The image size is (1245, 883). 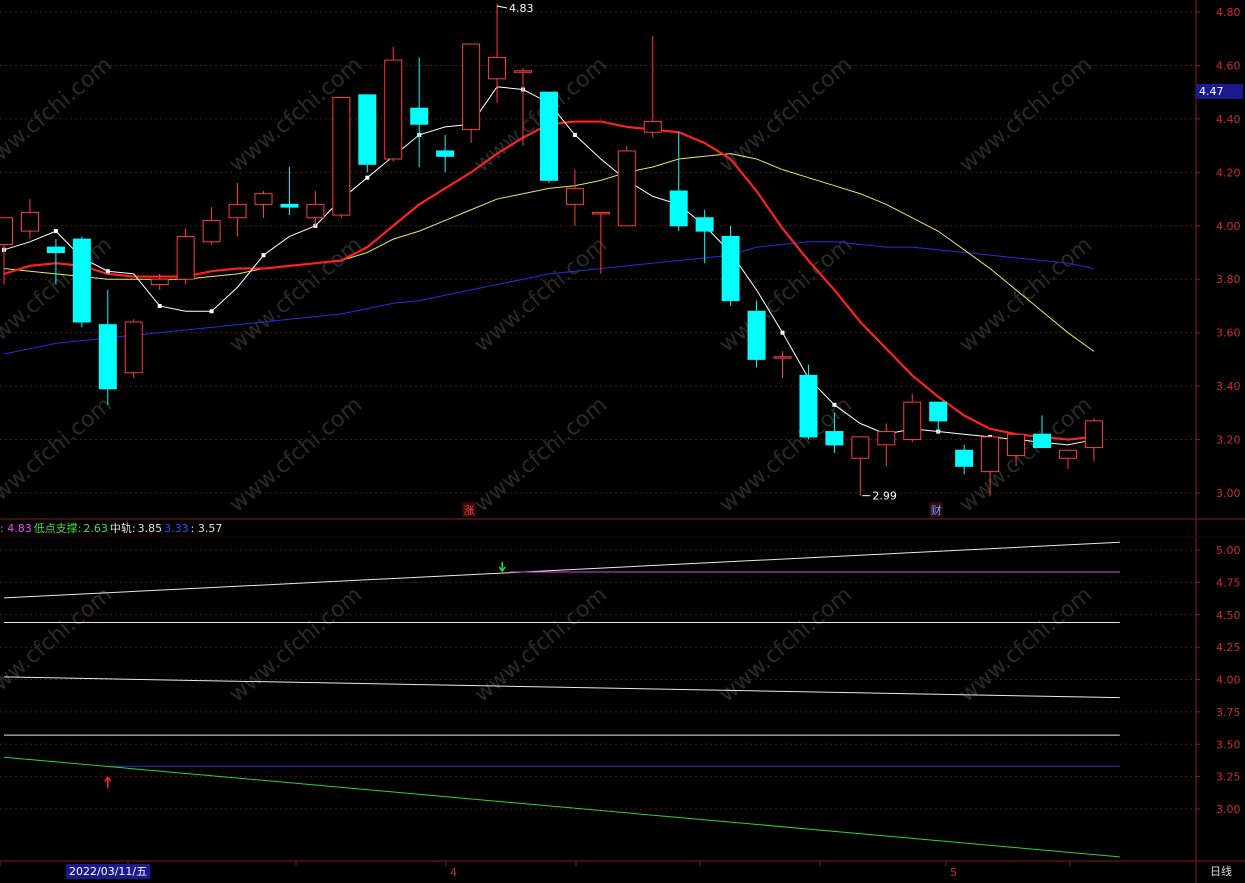 What do you see at coordinates (469, 510) in the screenshot?
I see `event-marker: 涨` at bounding box center [469, 510].